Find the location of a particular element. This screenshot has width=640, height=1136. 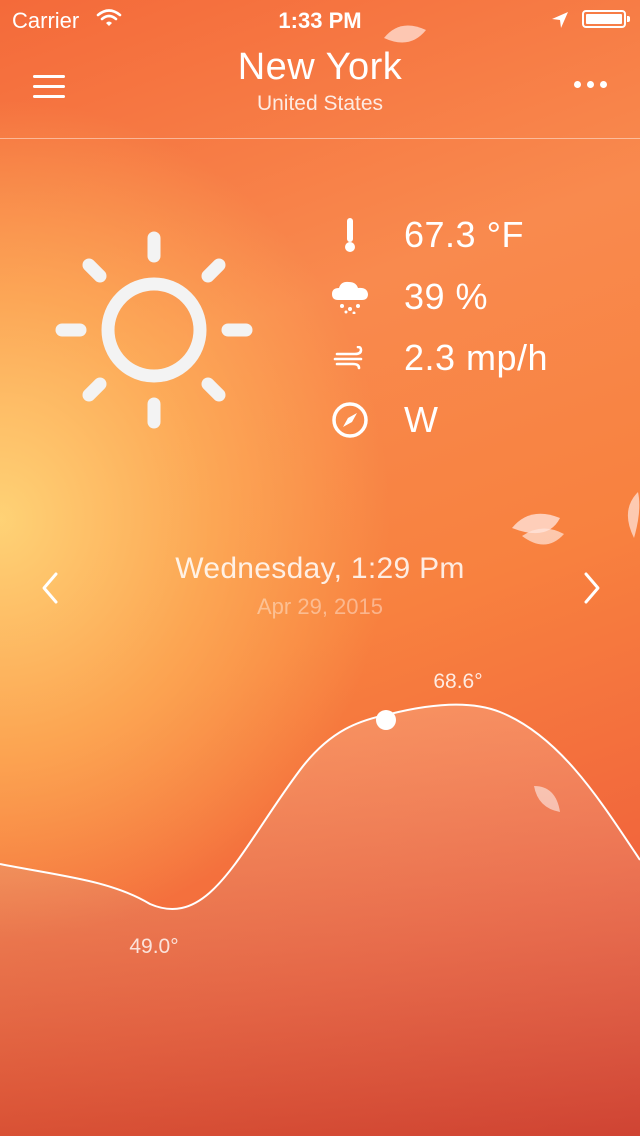

more-button is located at coordinates (590, 84).